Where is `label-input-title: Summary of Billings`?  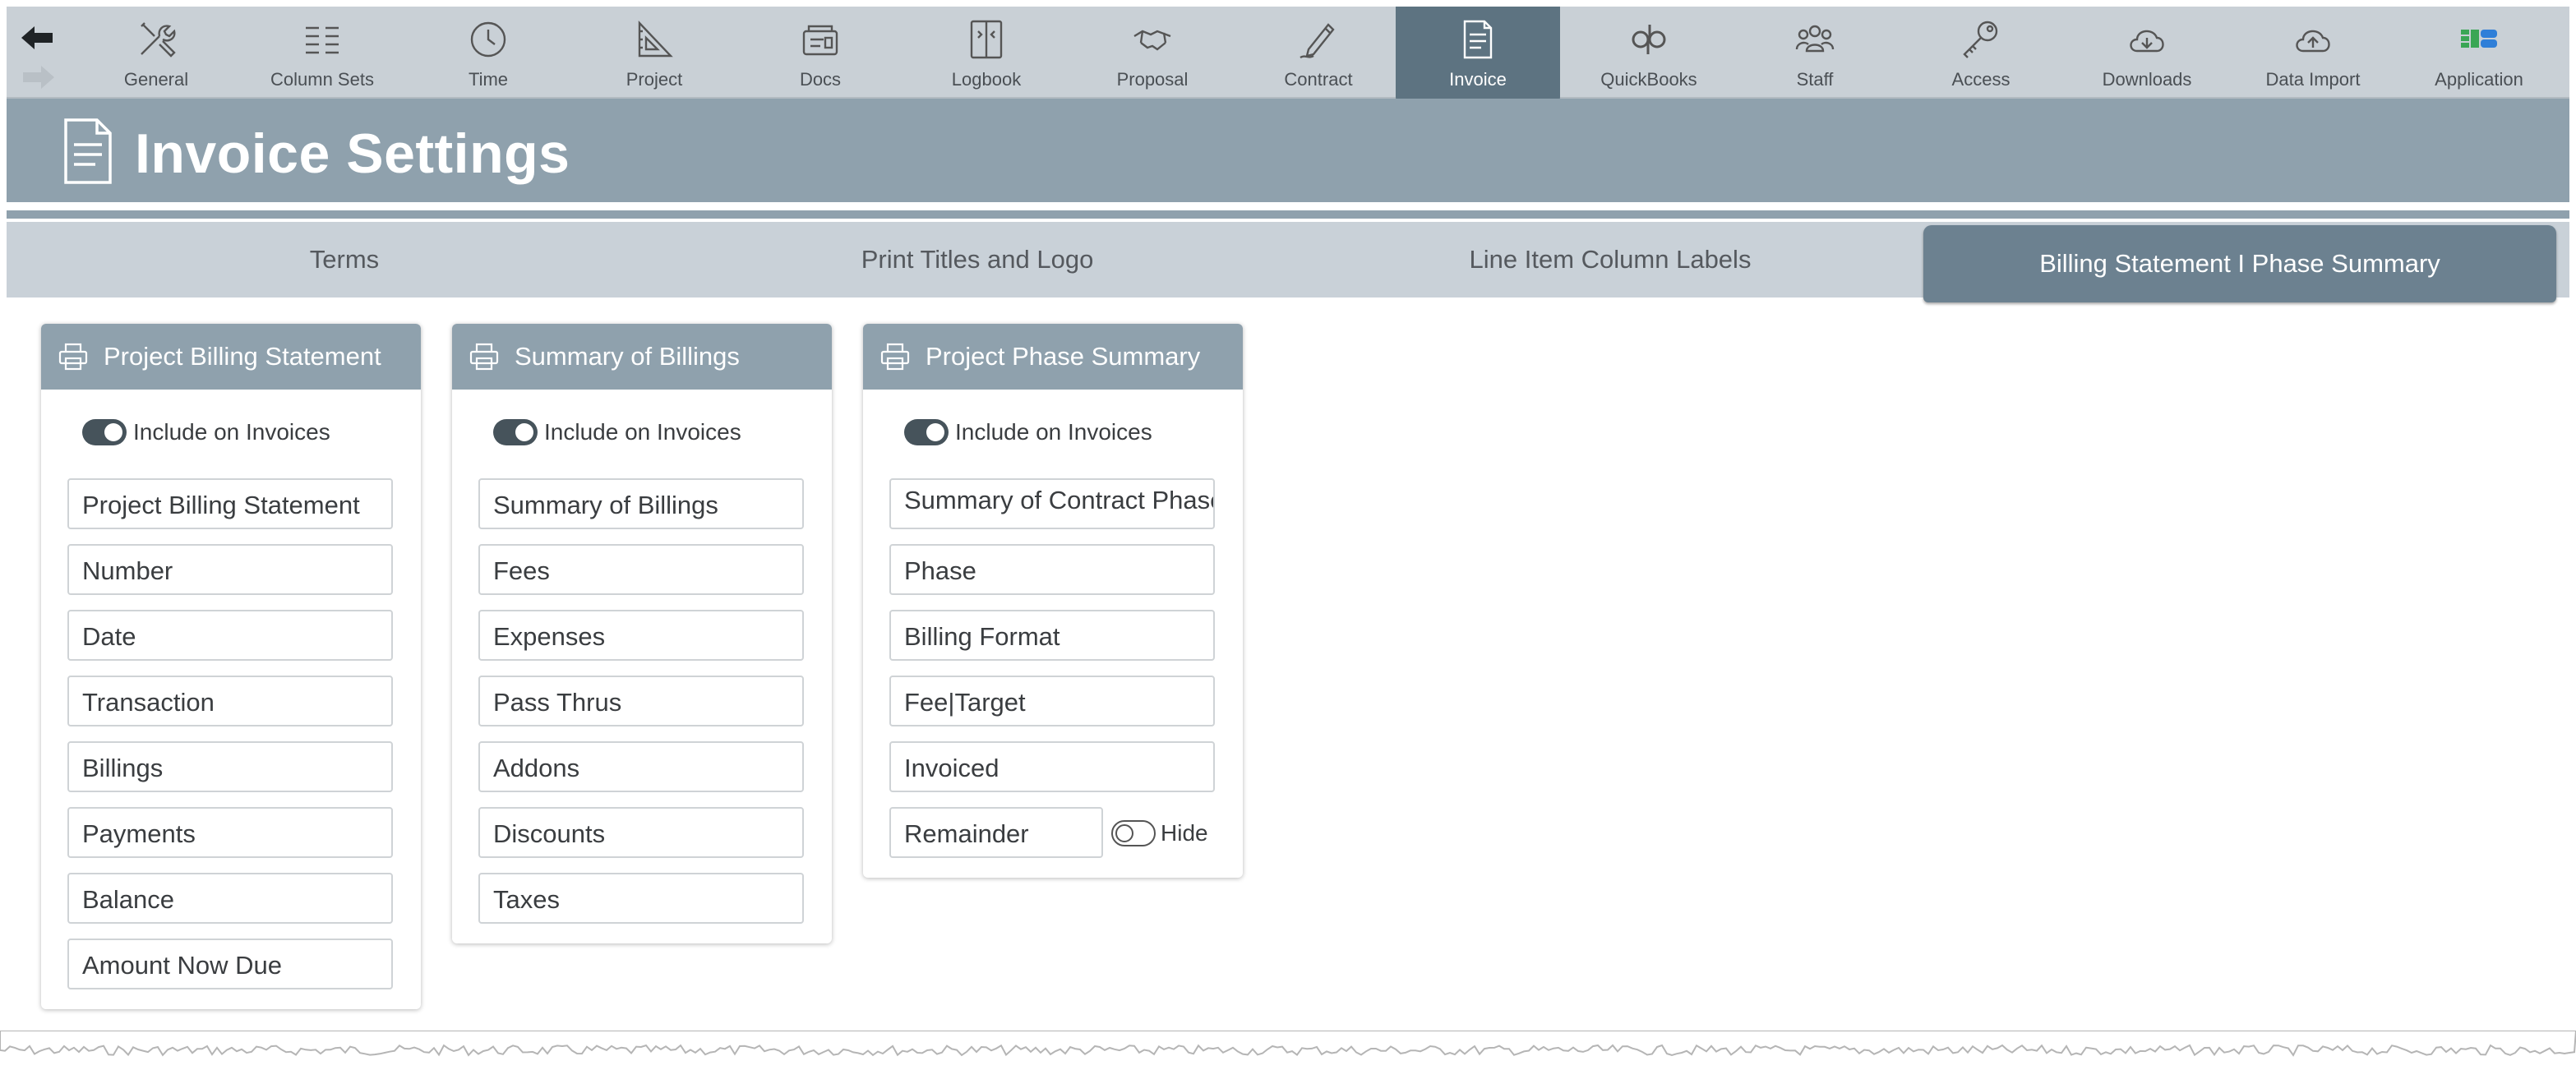 label-input-title: Summary of Billings is located at coordinates (641, 504).